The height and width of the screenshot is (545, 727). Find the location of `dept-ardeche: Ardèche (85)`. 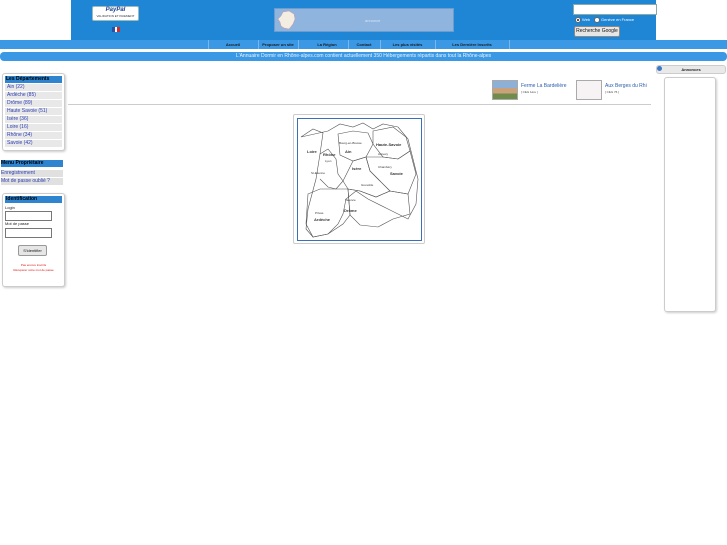

dept-ardeche: Ardèche (85) is located at coordinates (33, 95).